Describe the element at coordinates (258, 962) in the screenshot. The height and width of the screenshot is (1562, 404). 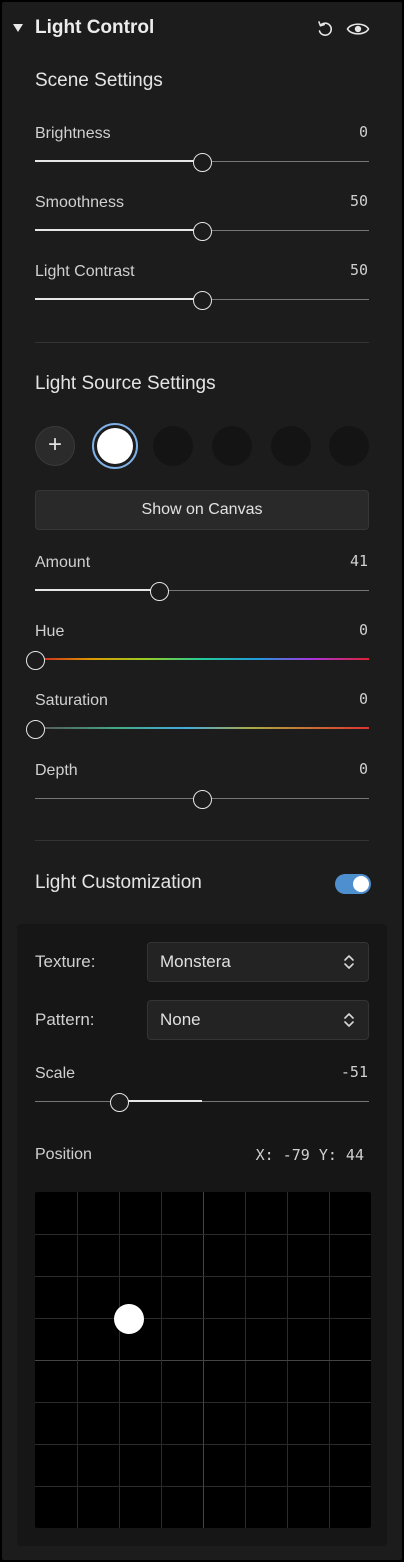
I see `texture-select: Monstera` at that location.